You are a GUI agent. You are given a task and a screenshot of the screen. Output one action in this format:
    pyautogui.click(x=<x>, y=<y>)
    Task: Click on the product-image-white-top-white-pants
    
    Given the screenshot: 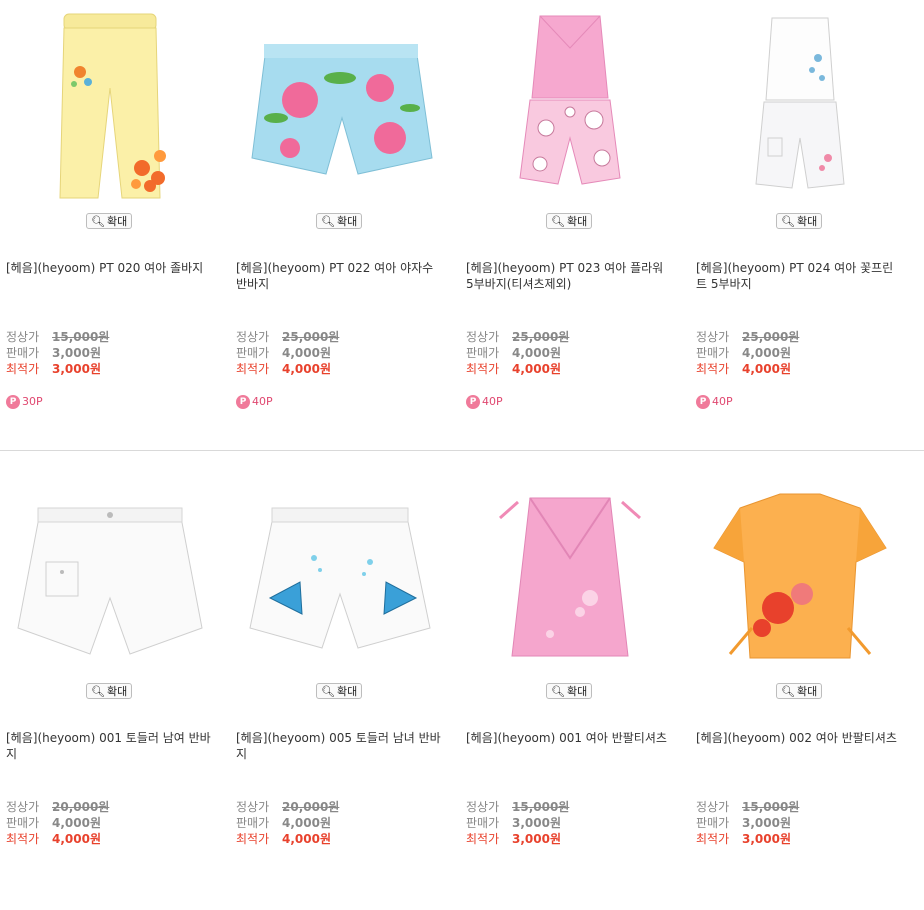 What is the action you would take?
    pyautogui.click(x=800, y=108)
    